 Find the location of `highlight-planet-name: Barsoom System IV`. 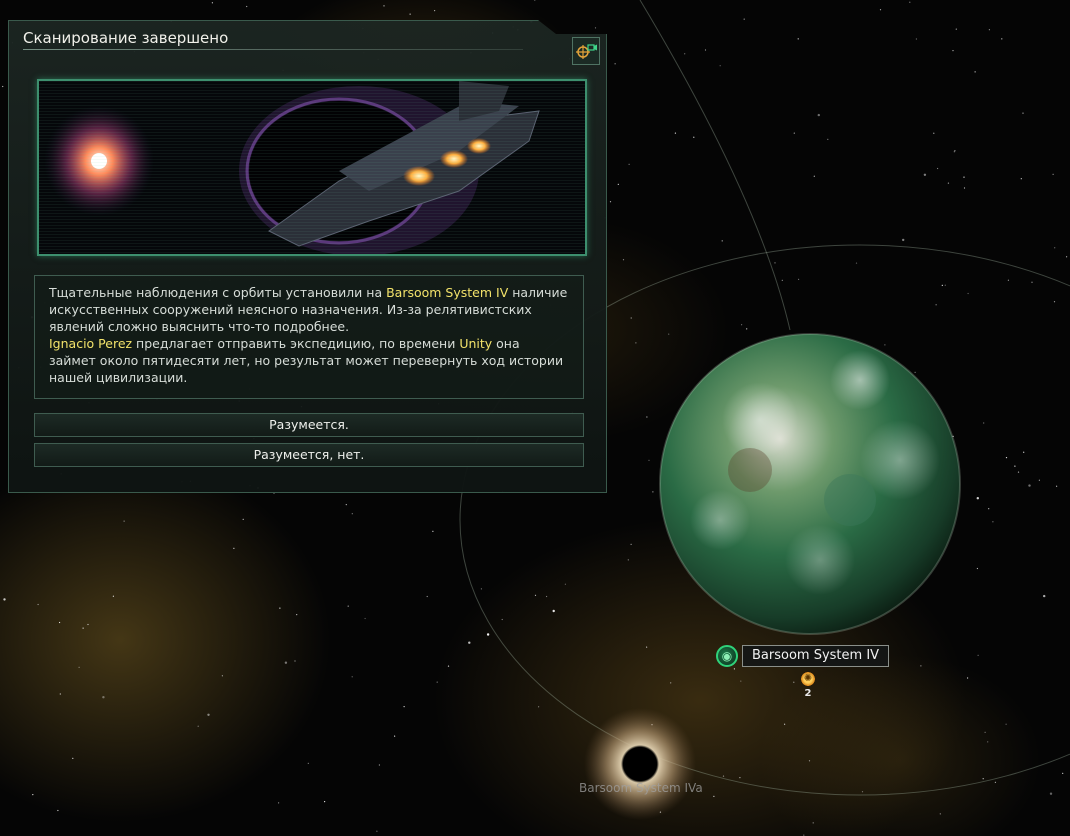

highlight-planet-name: Barsoom System IV is located at coordinates (447, 292).